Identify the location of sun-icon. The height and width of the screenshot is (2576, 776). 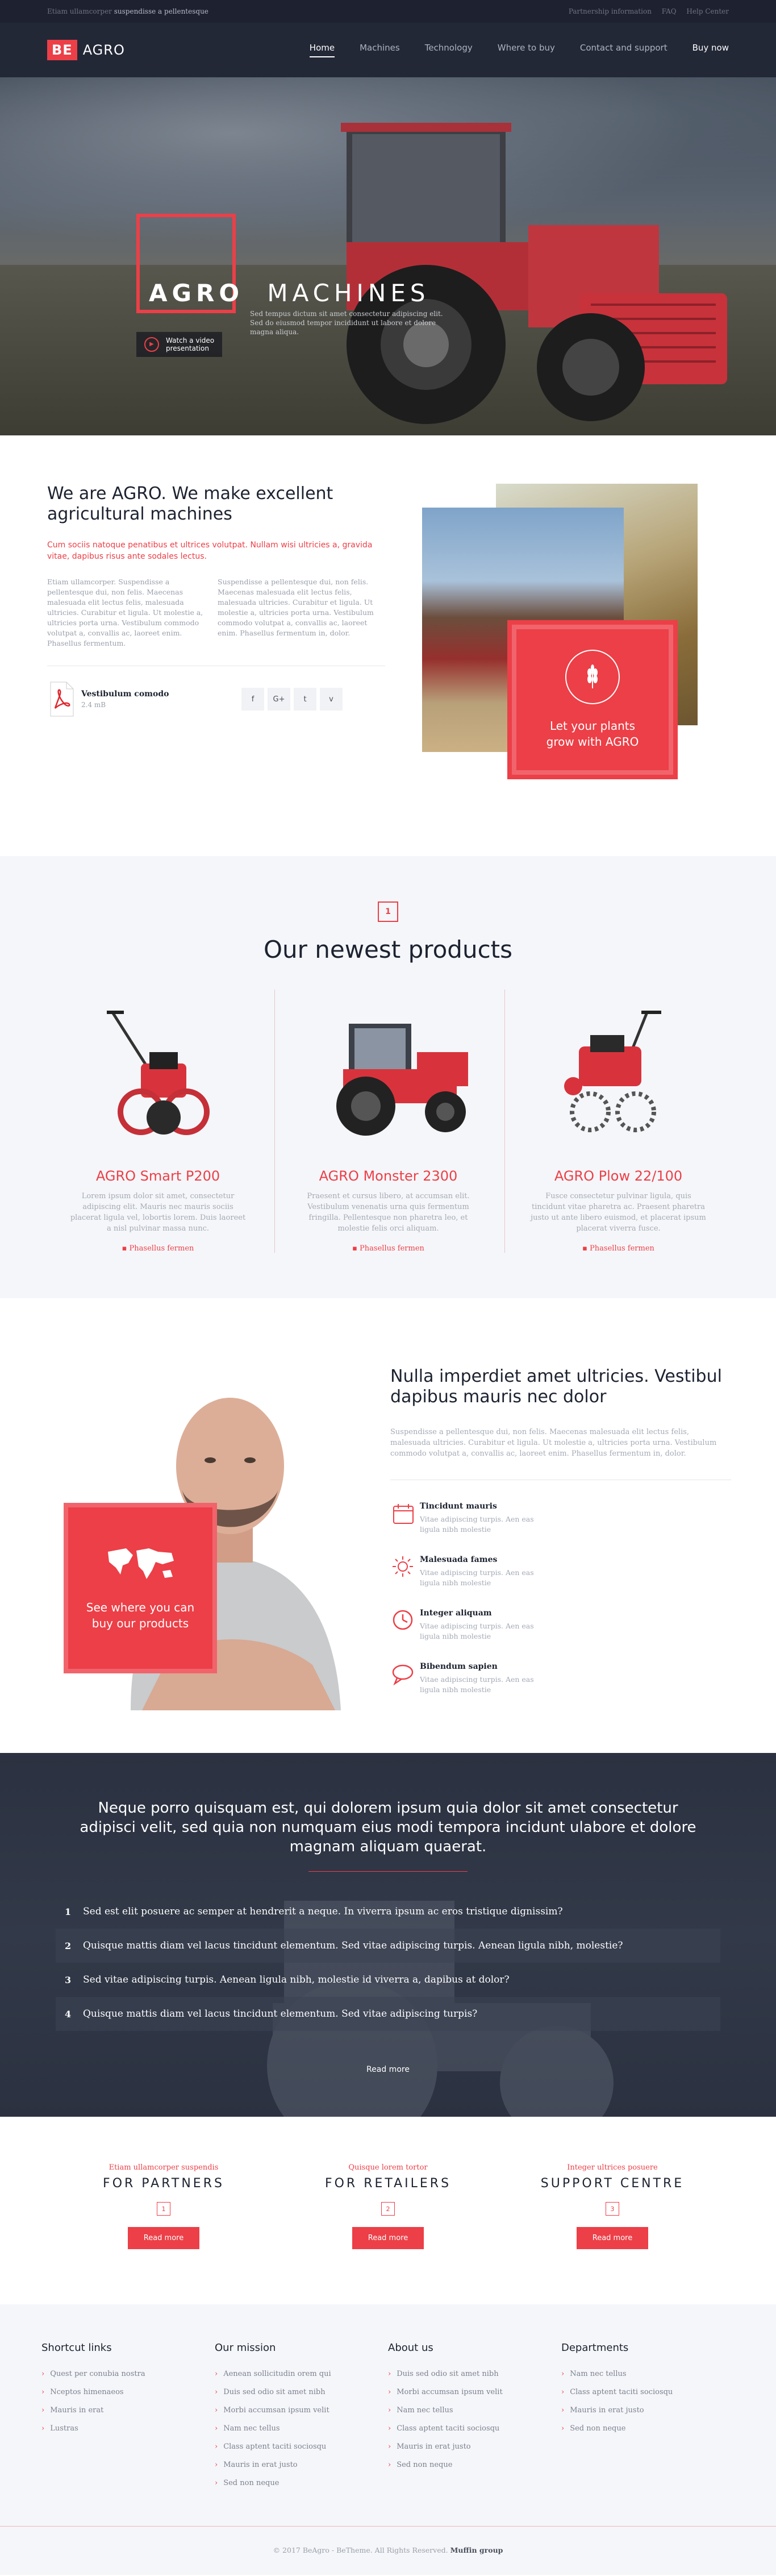
(403, 1567).